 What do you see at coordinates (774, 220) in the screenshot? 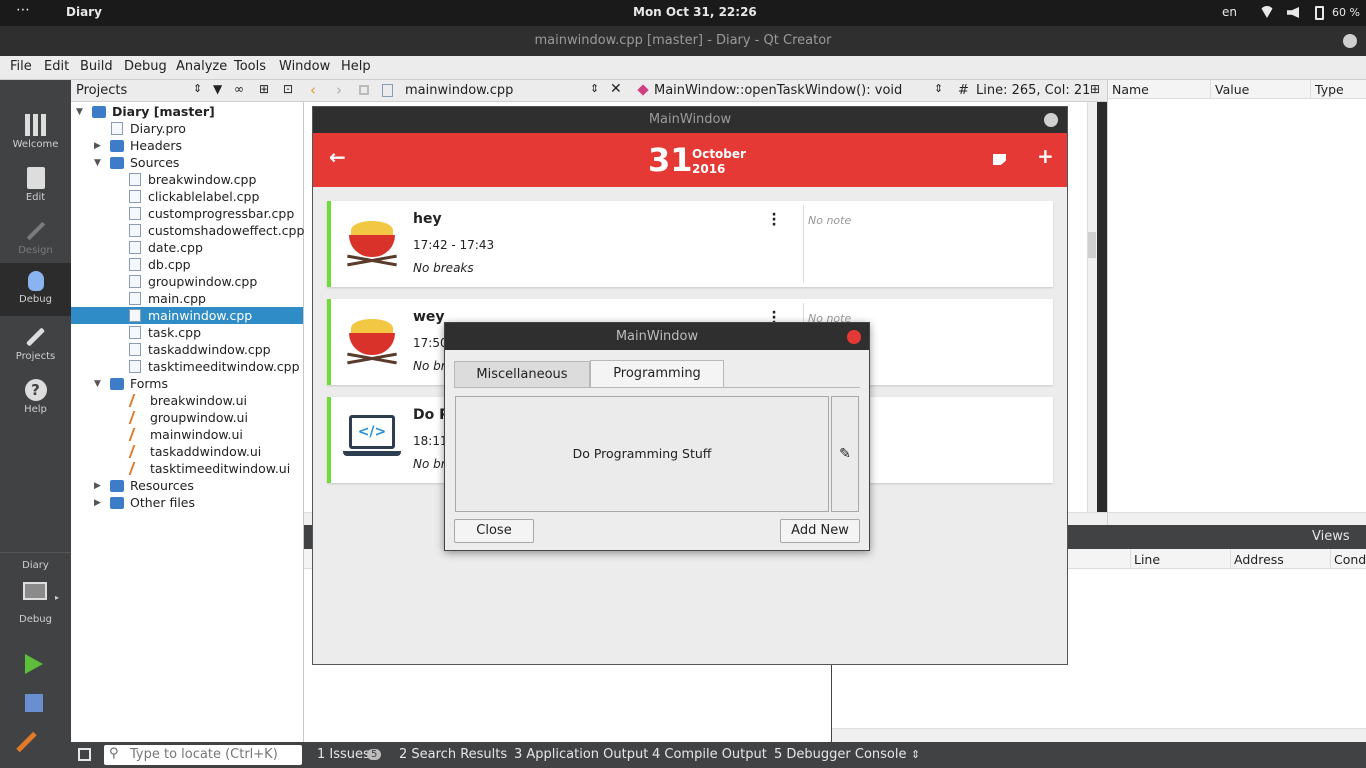
I see `task-menu-icon: ···` at bounding box center [774, 220].